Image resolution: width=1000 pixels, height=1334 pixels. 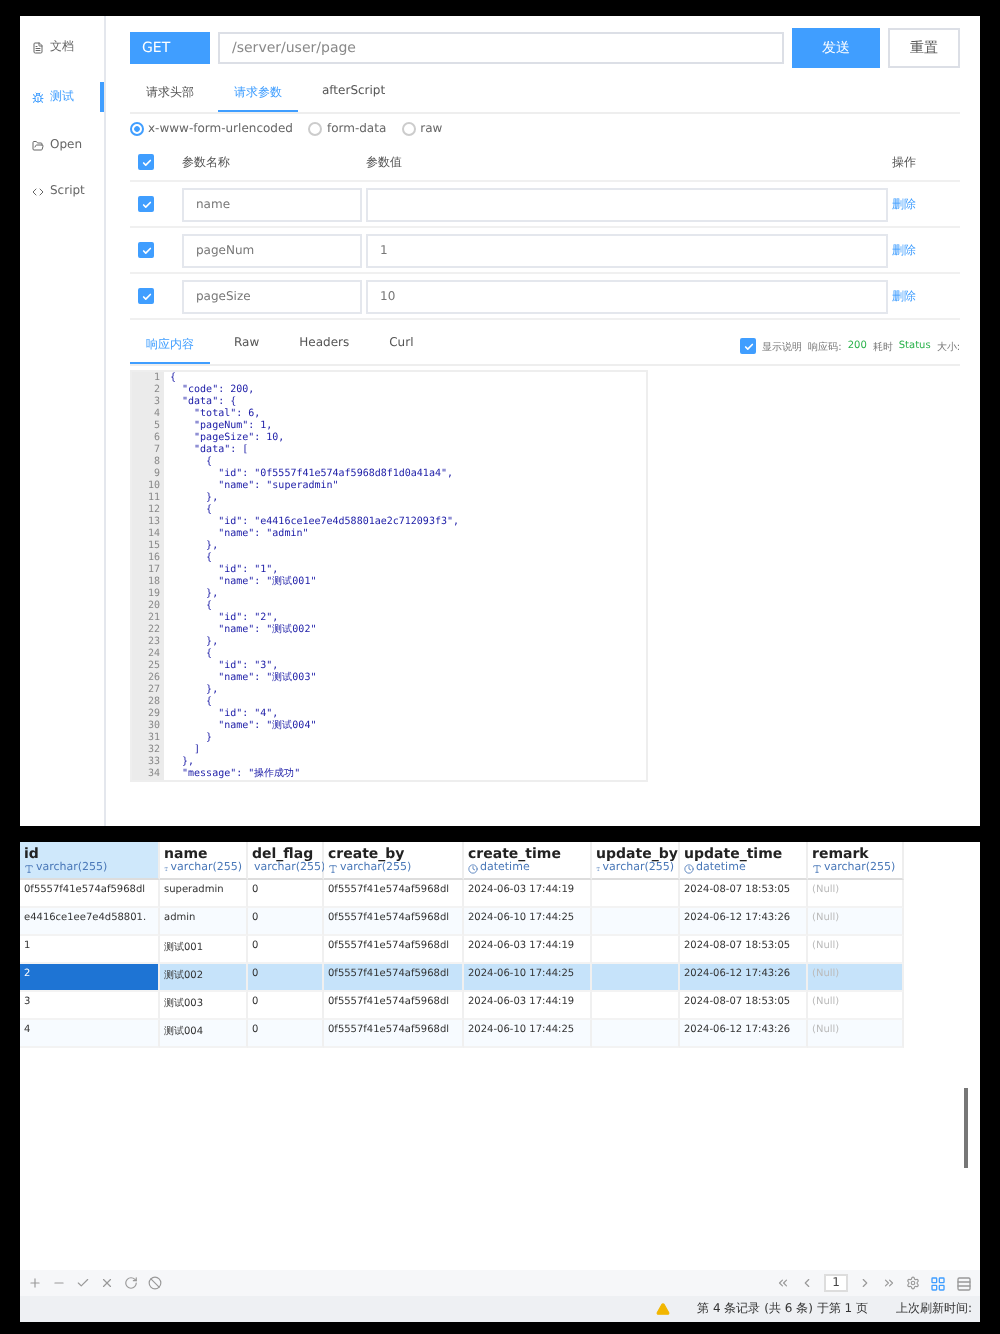 I want to click on grid-view-icon, so click(x=938, y=1283).